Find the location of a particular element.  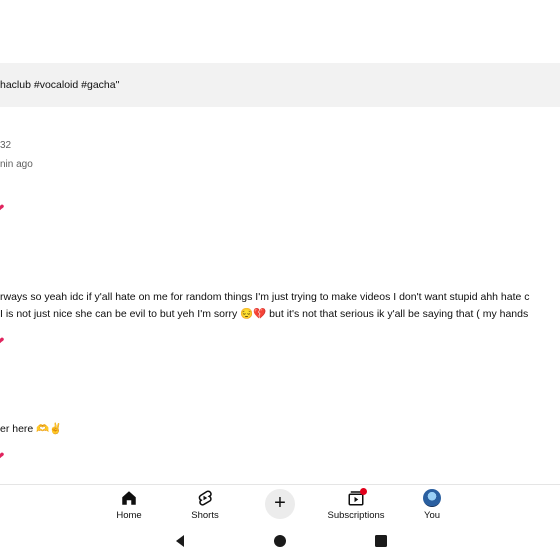

create-button: + is located at coordinates (280, 504).